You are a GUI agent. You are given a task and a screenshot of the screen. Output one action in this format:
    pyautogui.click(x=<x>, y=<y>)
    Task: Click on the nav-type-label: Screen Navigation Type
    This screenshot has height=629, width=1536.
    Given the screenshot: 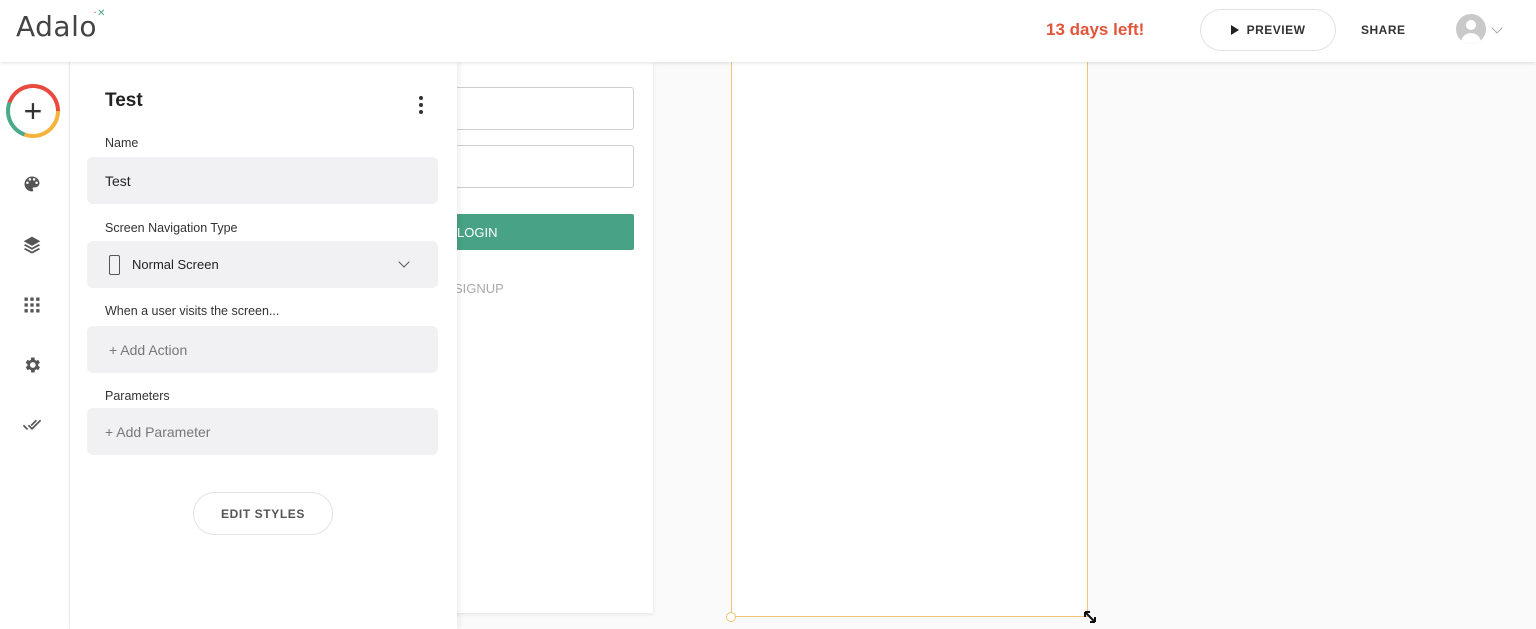 What is the action you would take?
    pyautogui.click(x=171, y=228)
    